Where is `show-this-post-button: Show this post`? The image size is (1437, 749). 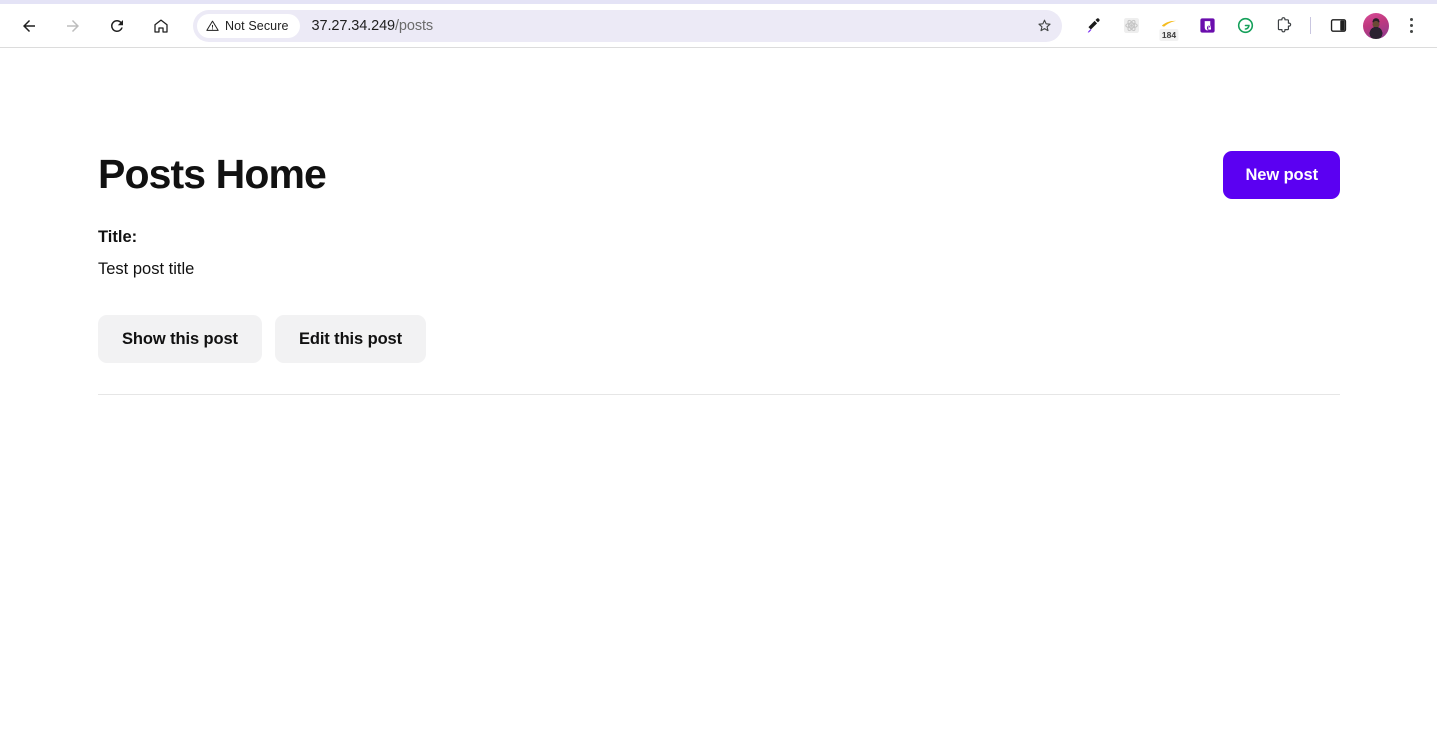
show-this-post-button: Show this post is located at coordinates (180, 339).